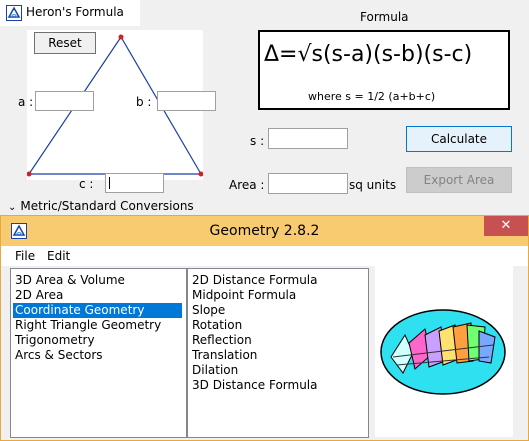  What do you see at coordinates (70, 280) in the screenshot?
I see `list-item: 3D Area & Volume` at bounding box center [70, 280].